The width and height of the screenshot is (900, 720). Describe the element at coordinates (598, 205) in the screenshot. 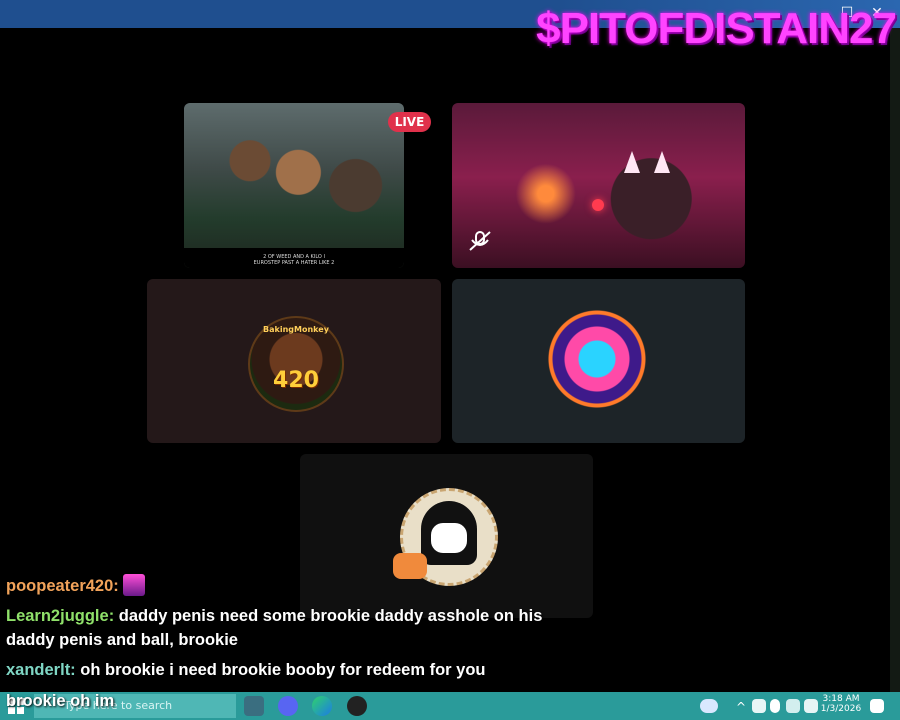

I see `headset-light` at that location.